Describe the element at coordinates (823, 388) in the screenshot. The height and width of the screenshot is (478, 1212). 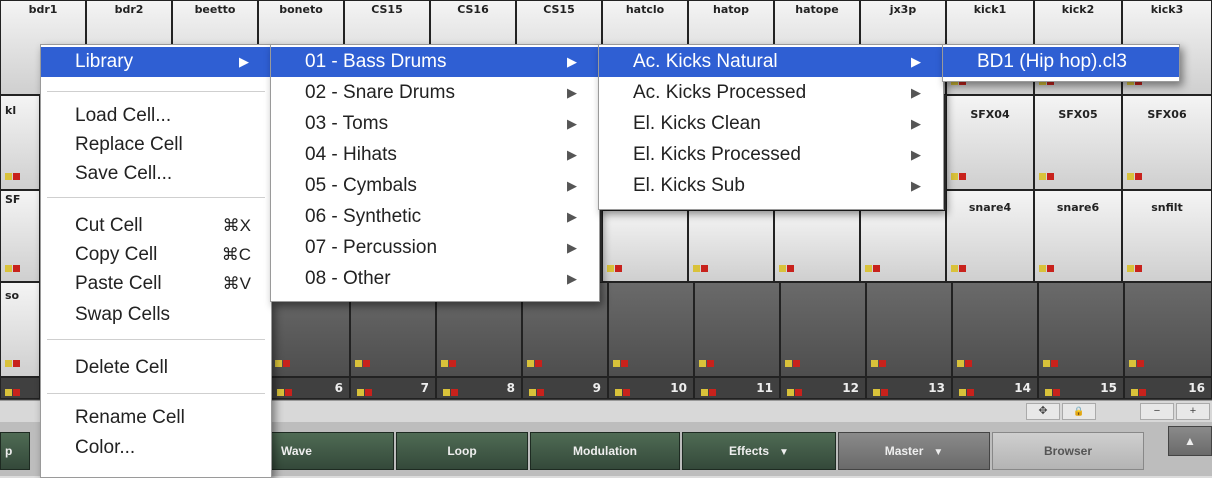
I see `bank-num-cell: 12` at that location.